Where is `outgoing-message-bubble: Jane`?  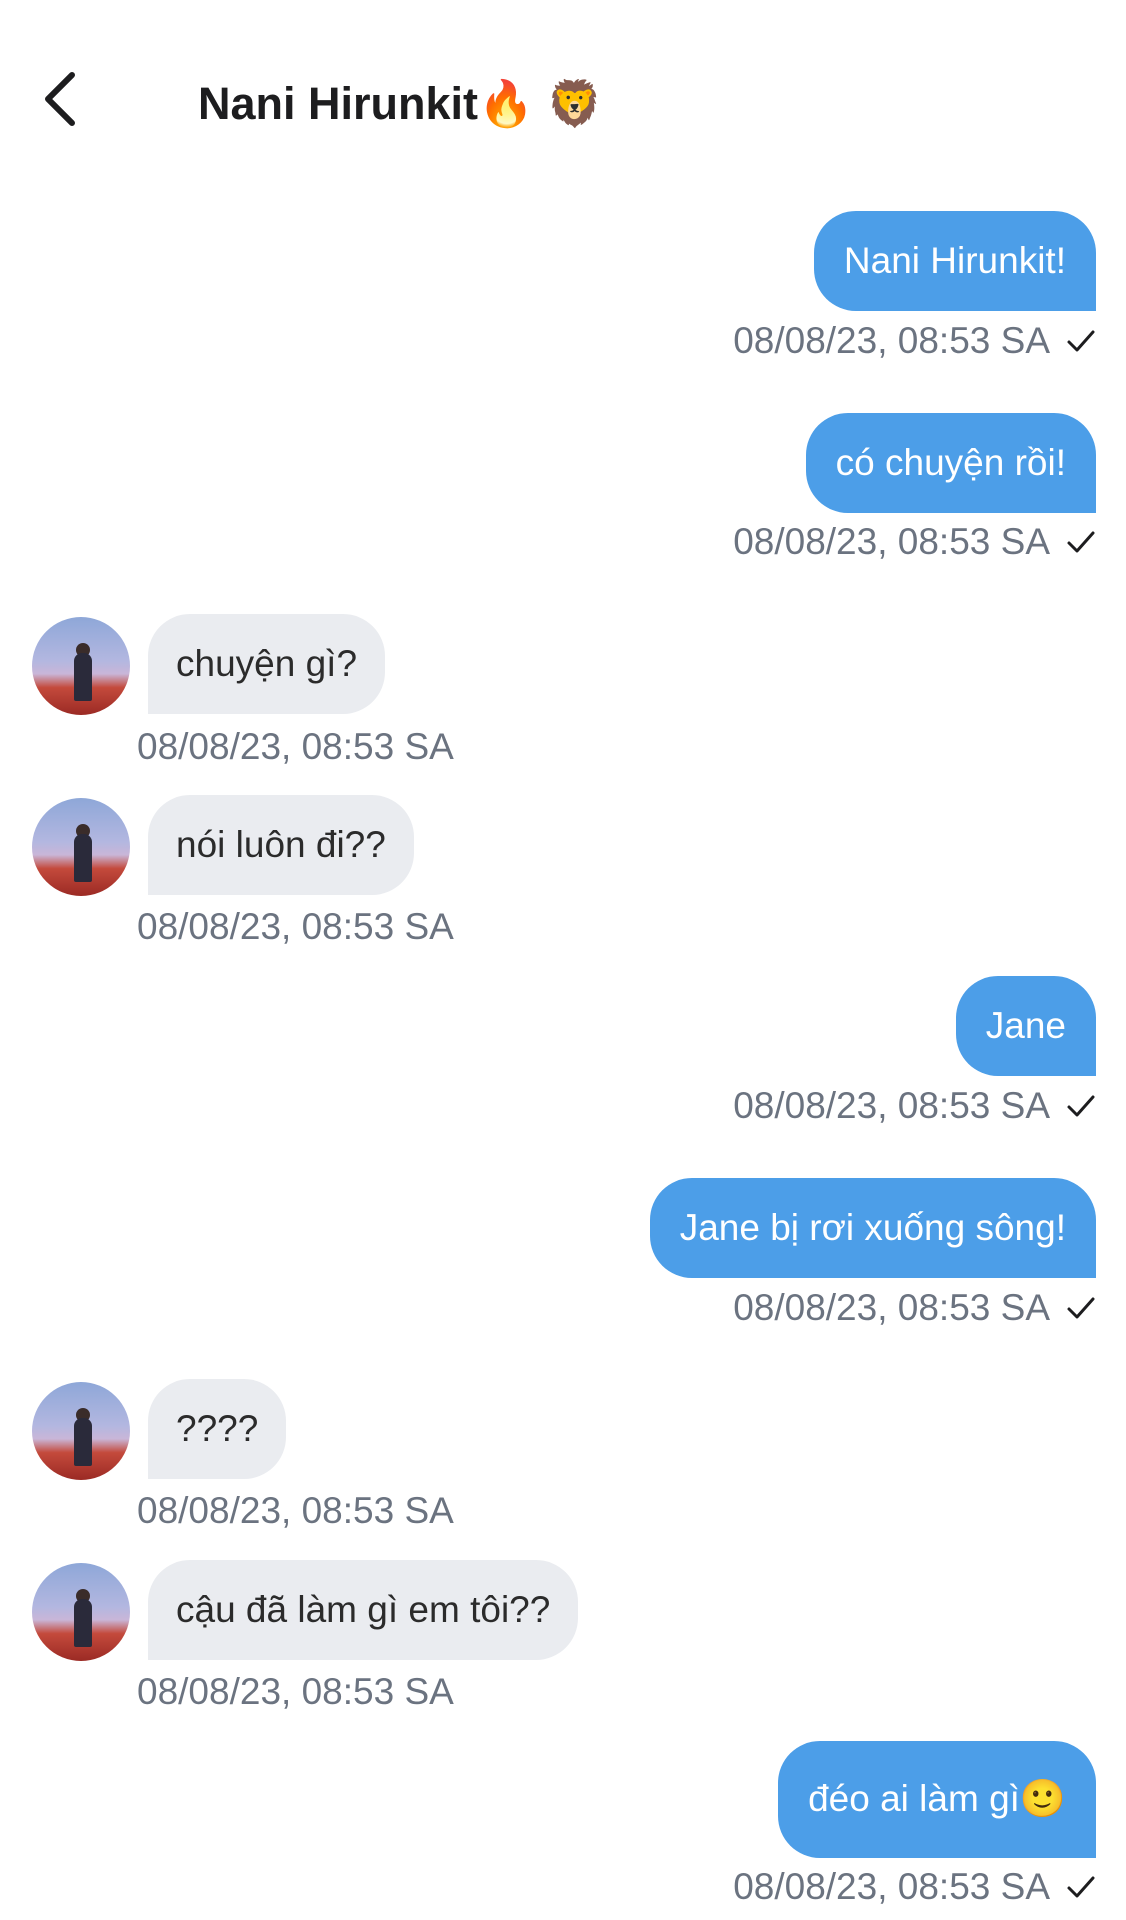 outgoing-message-bubble: Jane is located at coordinates (1025, 1026).